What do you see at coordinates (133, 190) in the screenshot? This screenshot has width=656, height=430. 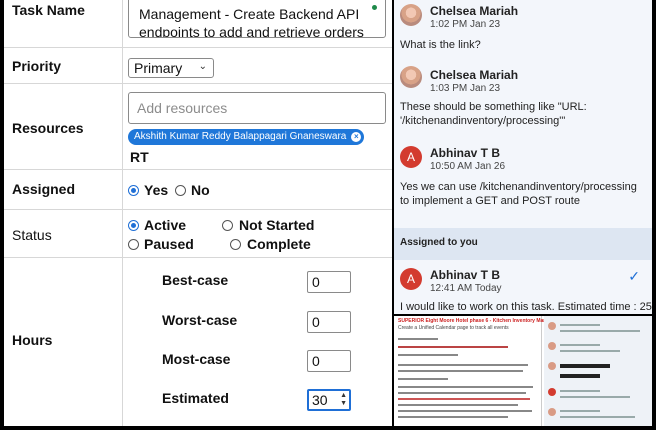 I see `assigned-yes-radio` at bounding box center [133, 190].